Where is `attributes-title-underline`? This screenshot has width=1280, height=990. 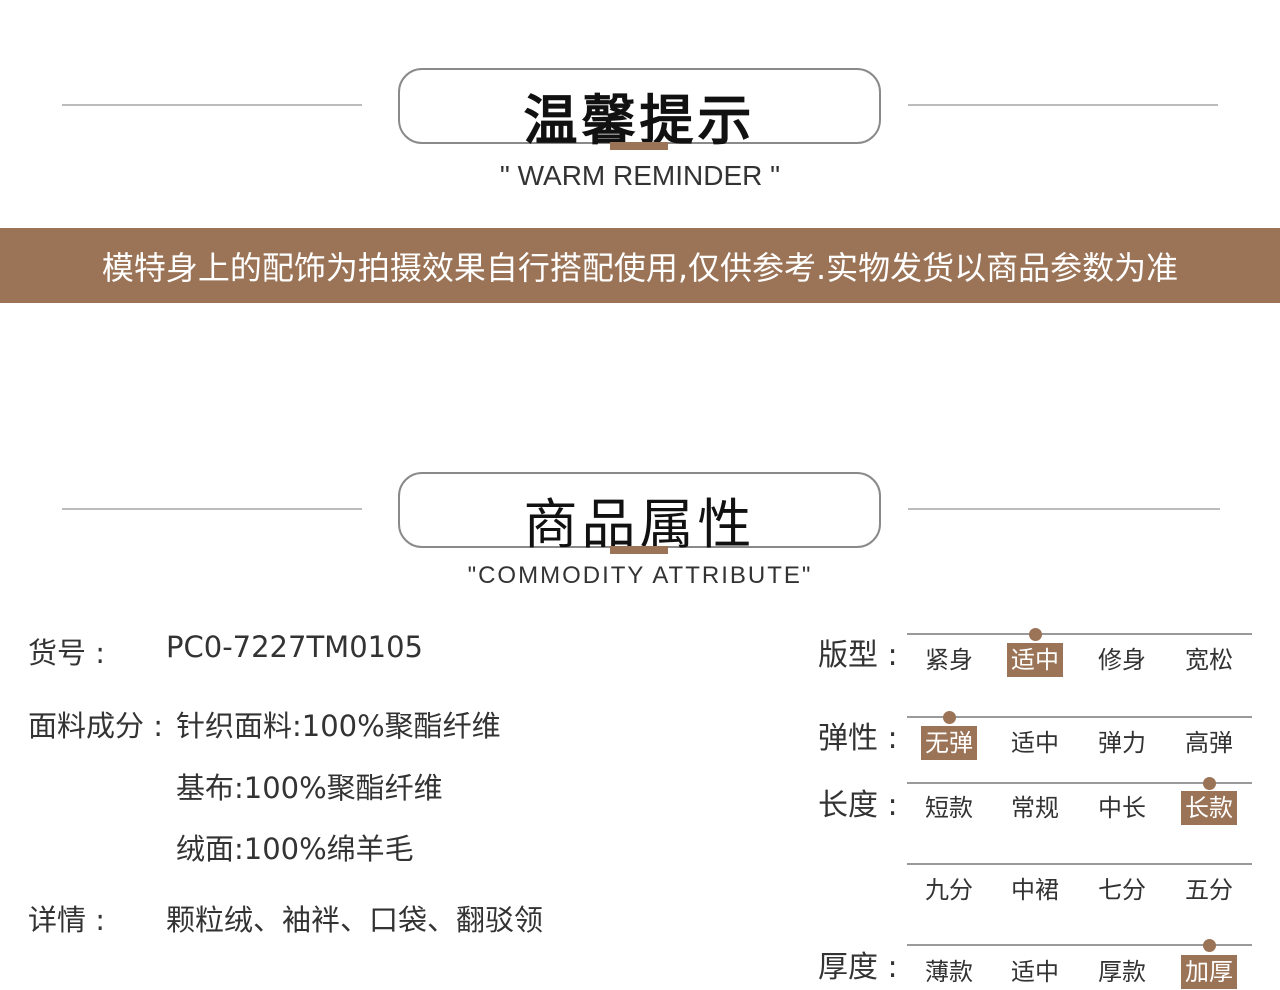
attributes-title-underline is located at coordinates (639, 550).